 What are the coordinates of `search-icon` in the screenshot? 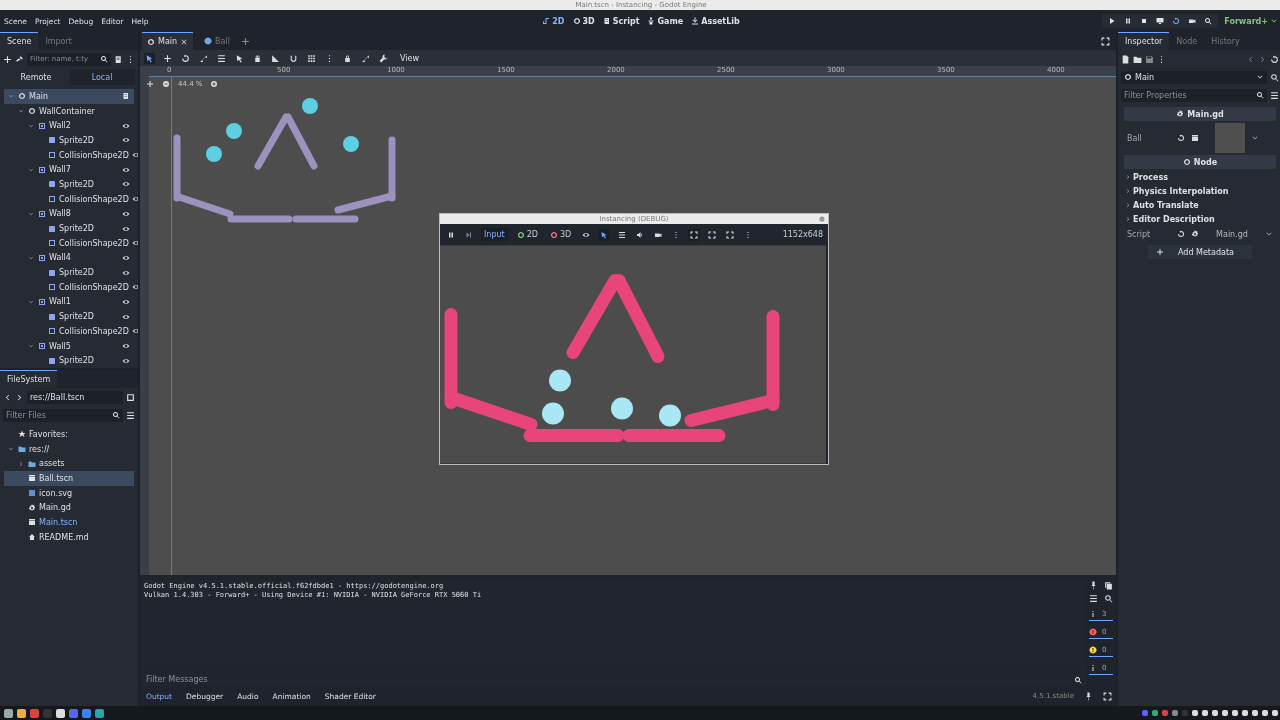 It's located at (1208, 21).